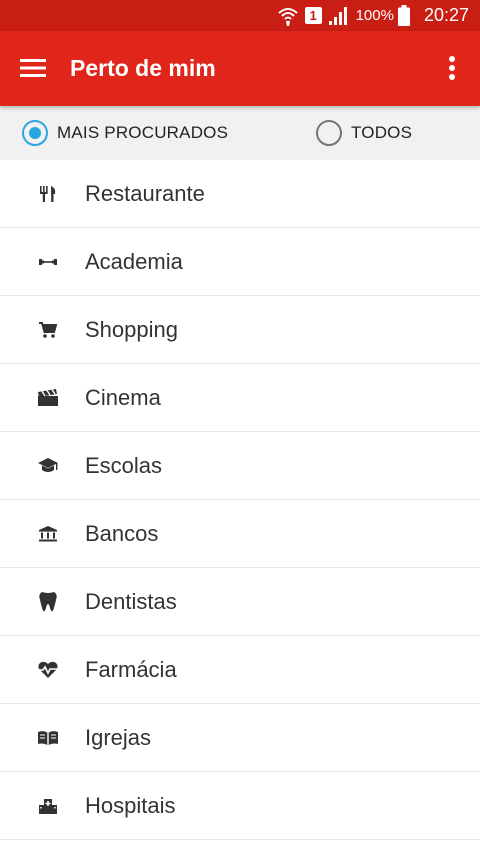 The height and width of the screenshot is (854, 480). What do you see at coordinates (240, 15) in the screenshot?
I see `status-bar: 1 100% 20:27` at bounding box center [240, 15].